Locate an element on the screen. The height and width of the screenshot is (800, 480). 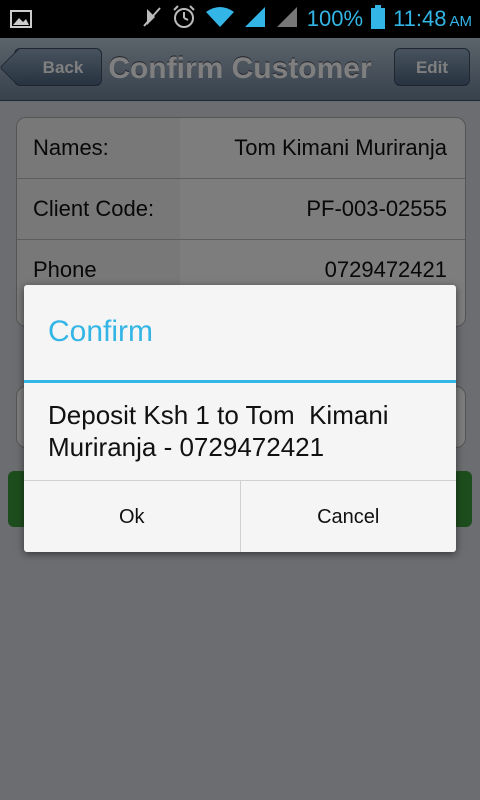
cancel-button: Cancel is located at coordinates (348, 516).